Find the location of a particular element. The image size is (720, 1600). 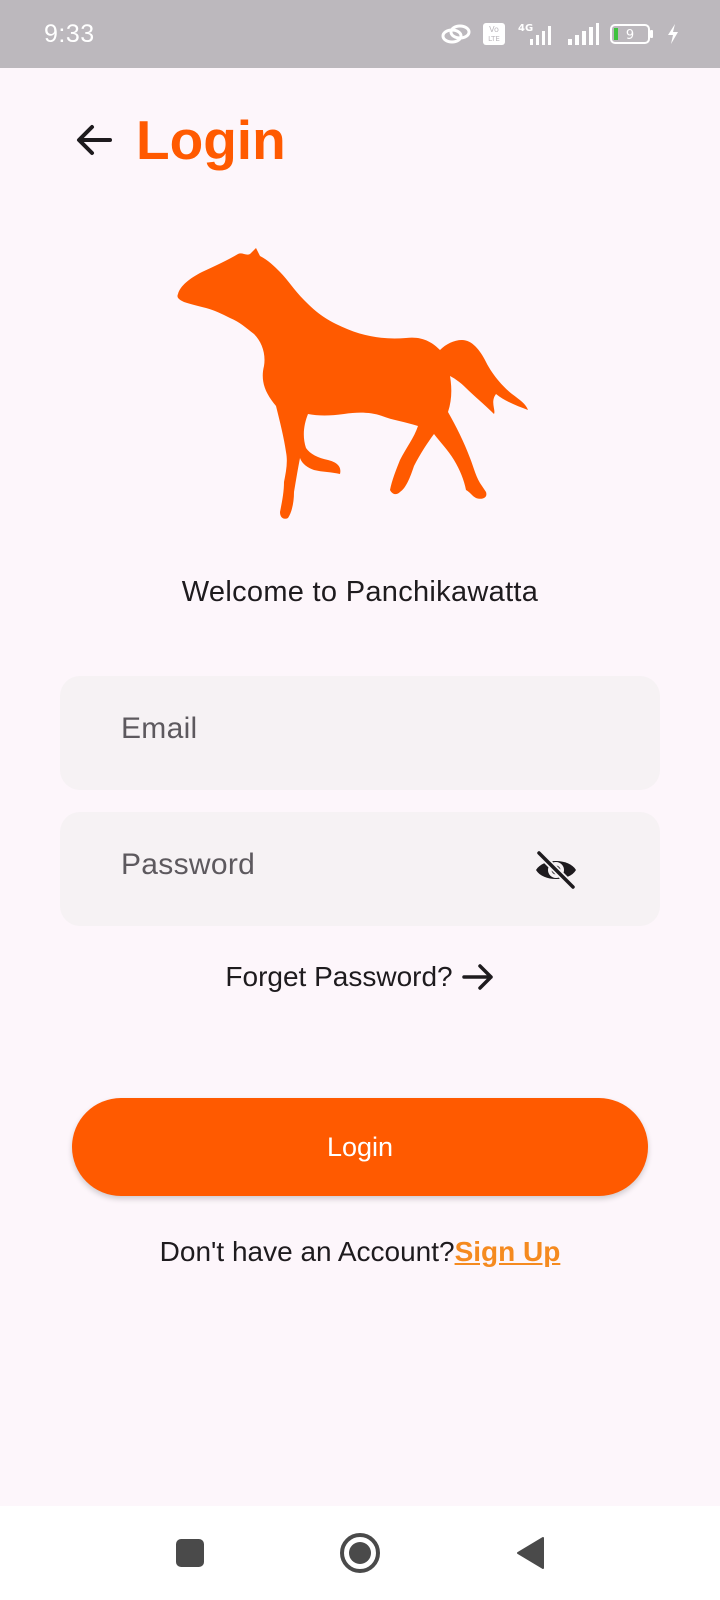

status-icons: Vo LTE 4G 9 is located at coordinates (560, 34).